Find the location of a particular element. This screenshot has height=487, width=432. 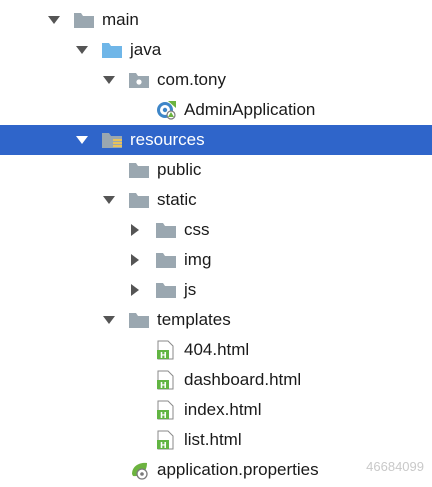

tree-item-label: index.html is located at coordinates (223, 409).